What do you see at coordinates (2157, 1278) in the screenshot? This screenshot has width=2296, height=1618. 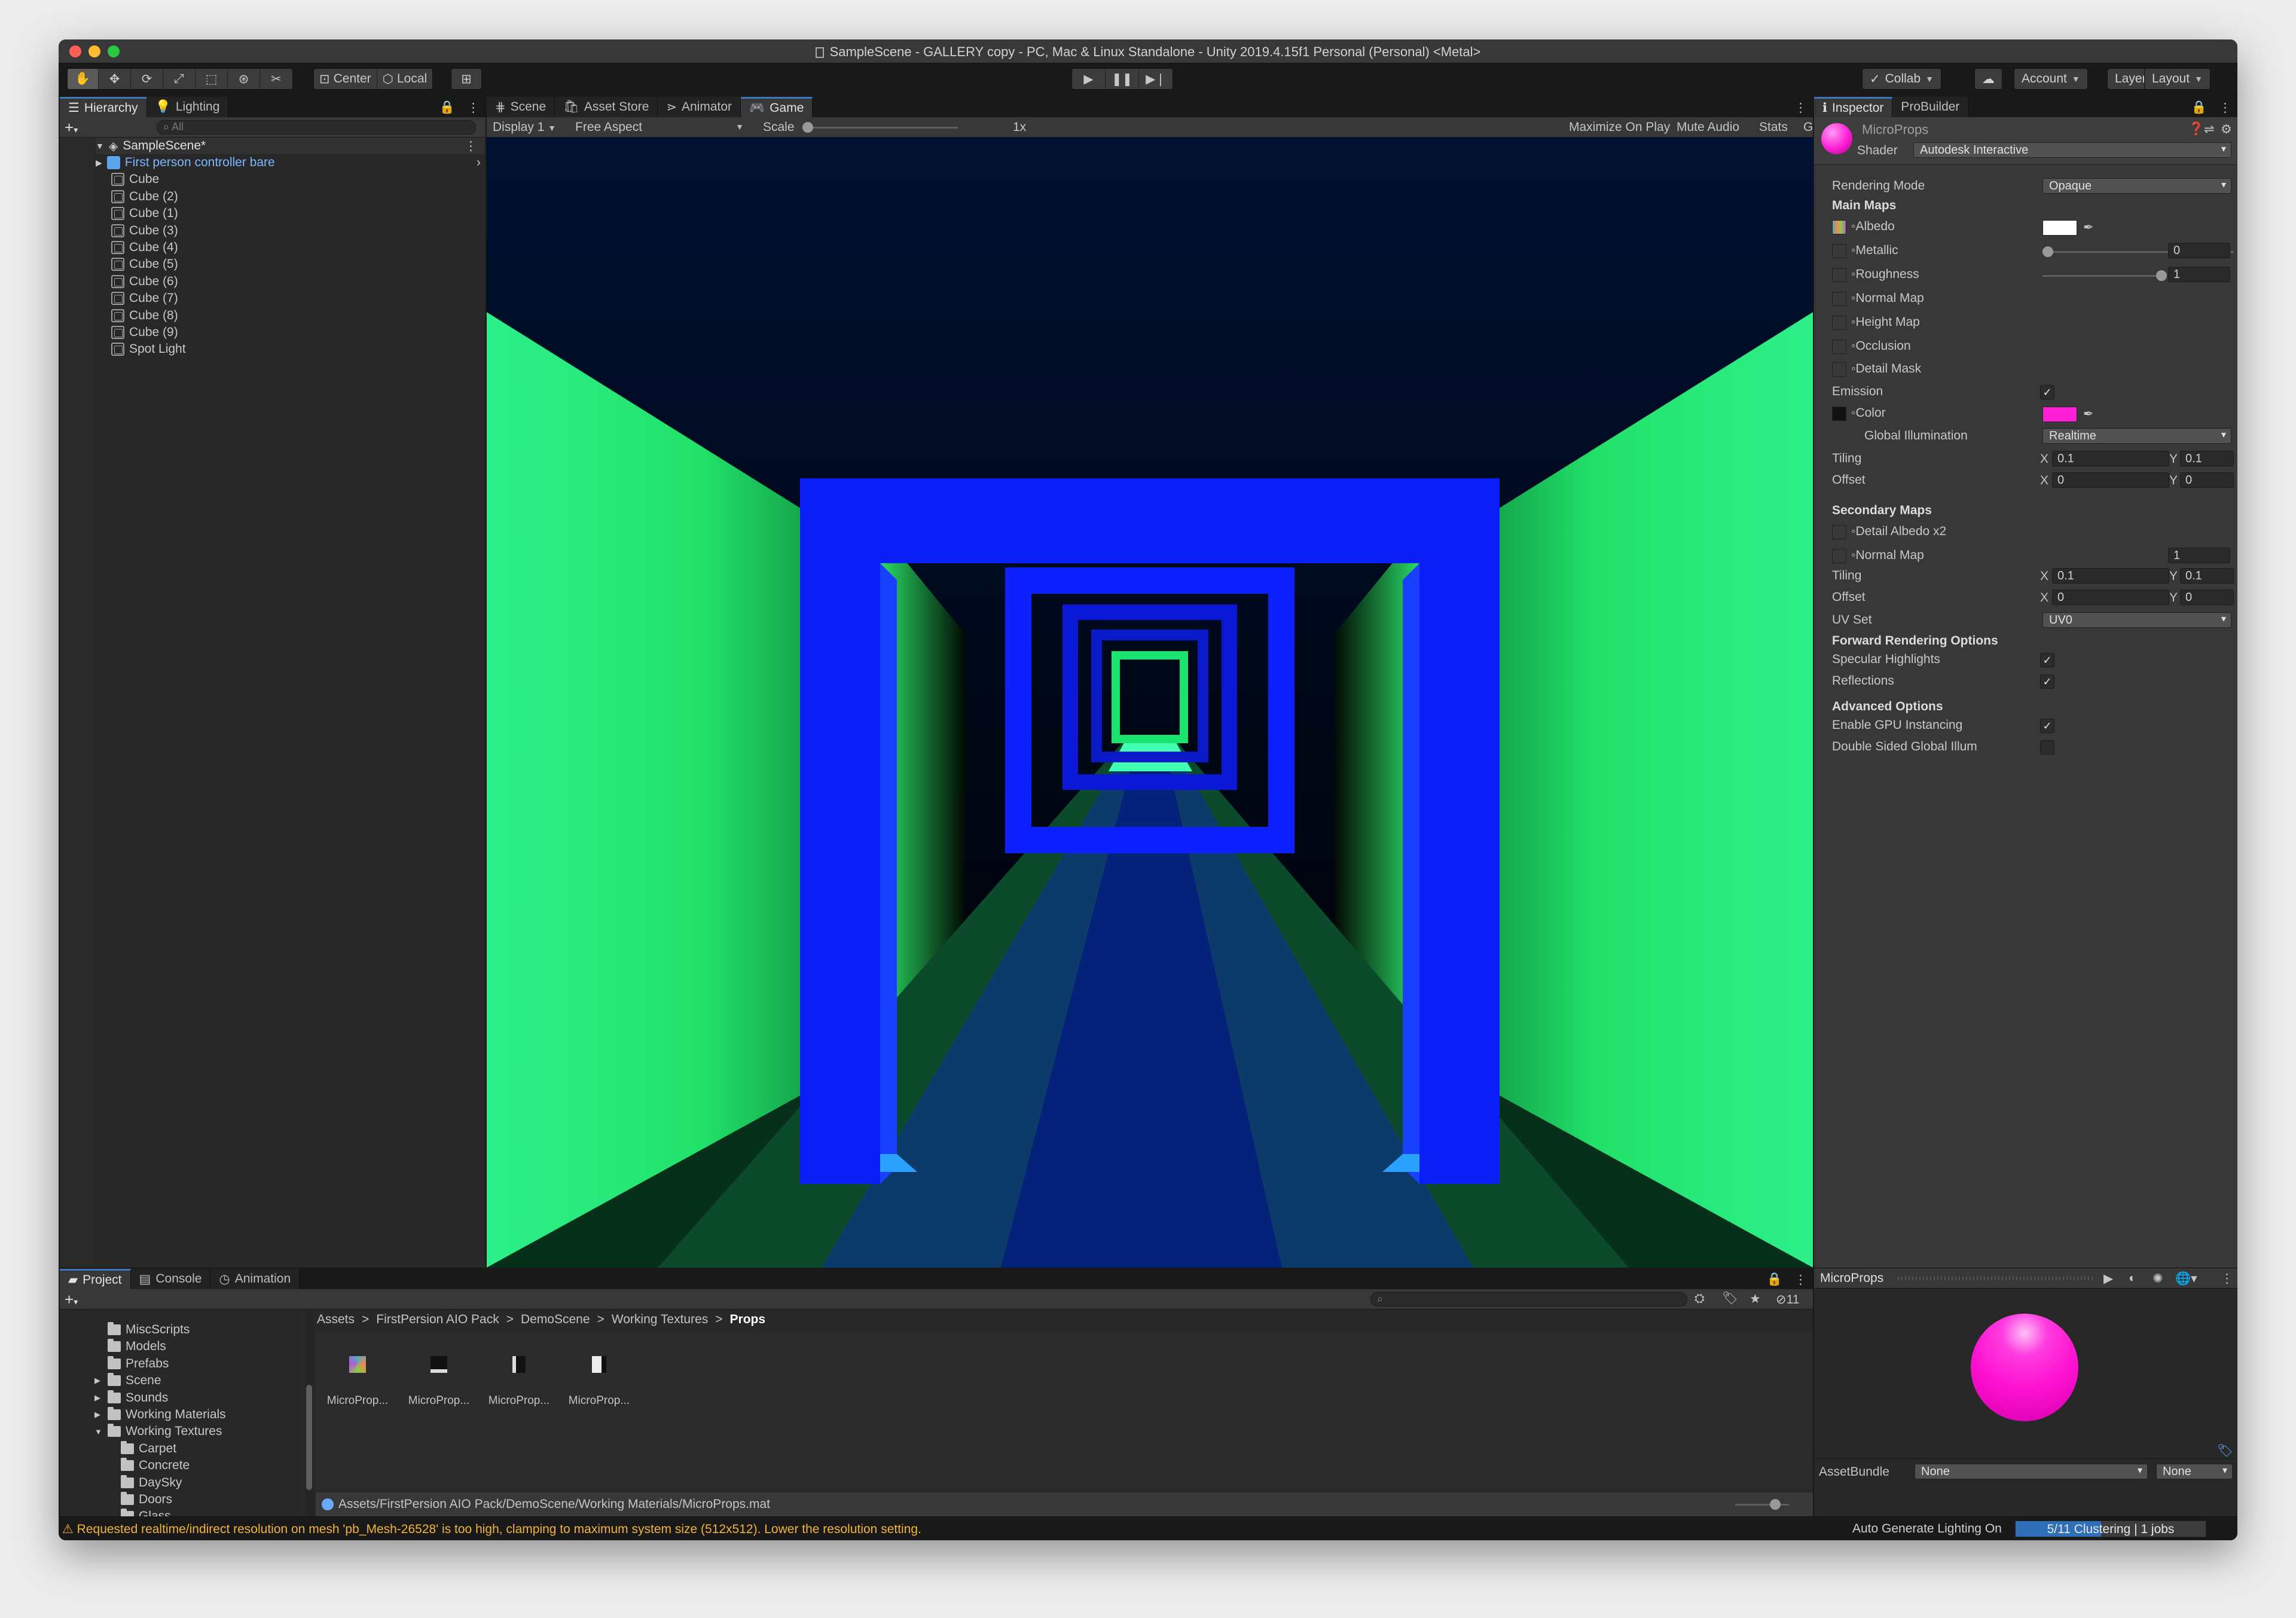 I see `light-preview-icon: ✺` at bounding box center [2157, 1278].